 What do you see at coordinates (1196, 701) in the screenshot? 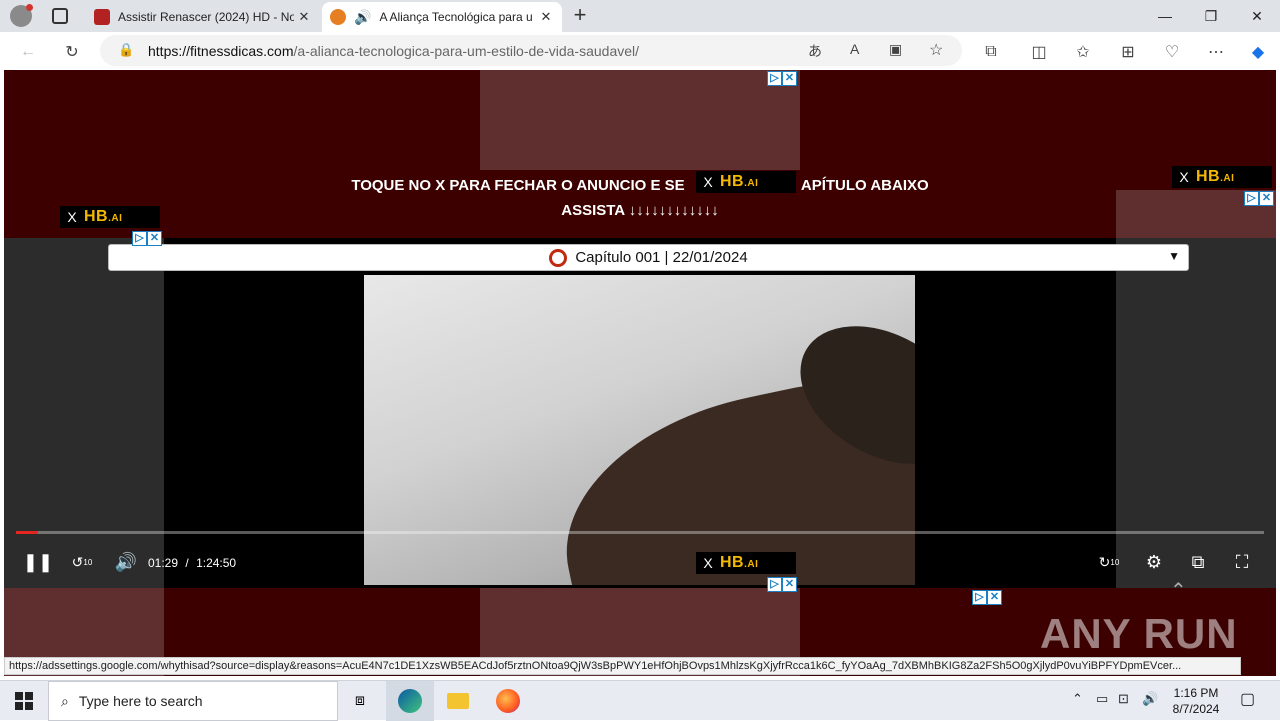
I see `taskbar-clock: 1:16 PM 8/7/2024` at bounding box center [1196, 701].